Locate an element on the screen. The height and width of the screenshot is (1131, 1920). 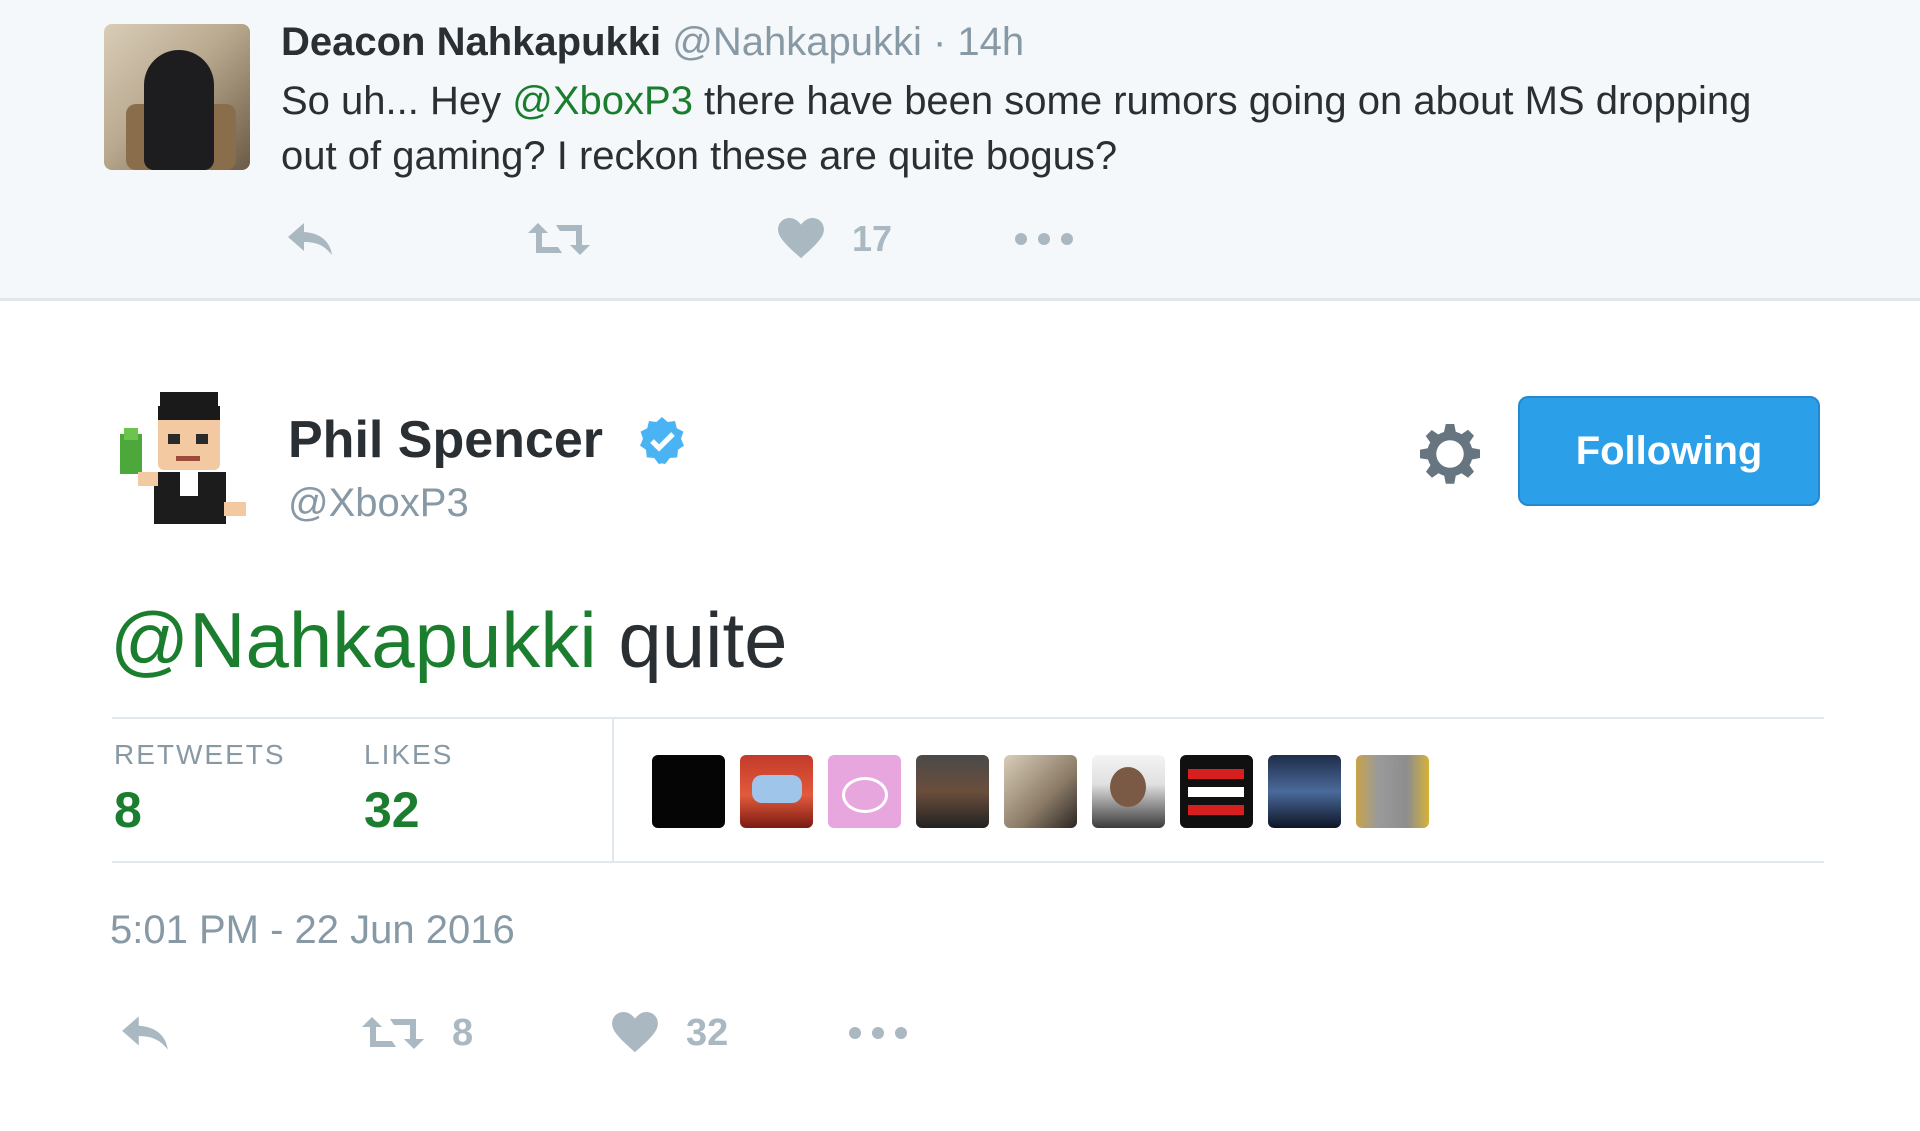
tweet-text-start: So uh... Hey is located at coordinates (397, 101).